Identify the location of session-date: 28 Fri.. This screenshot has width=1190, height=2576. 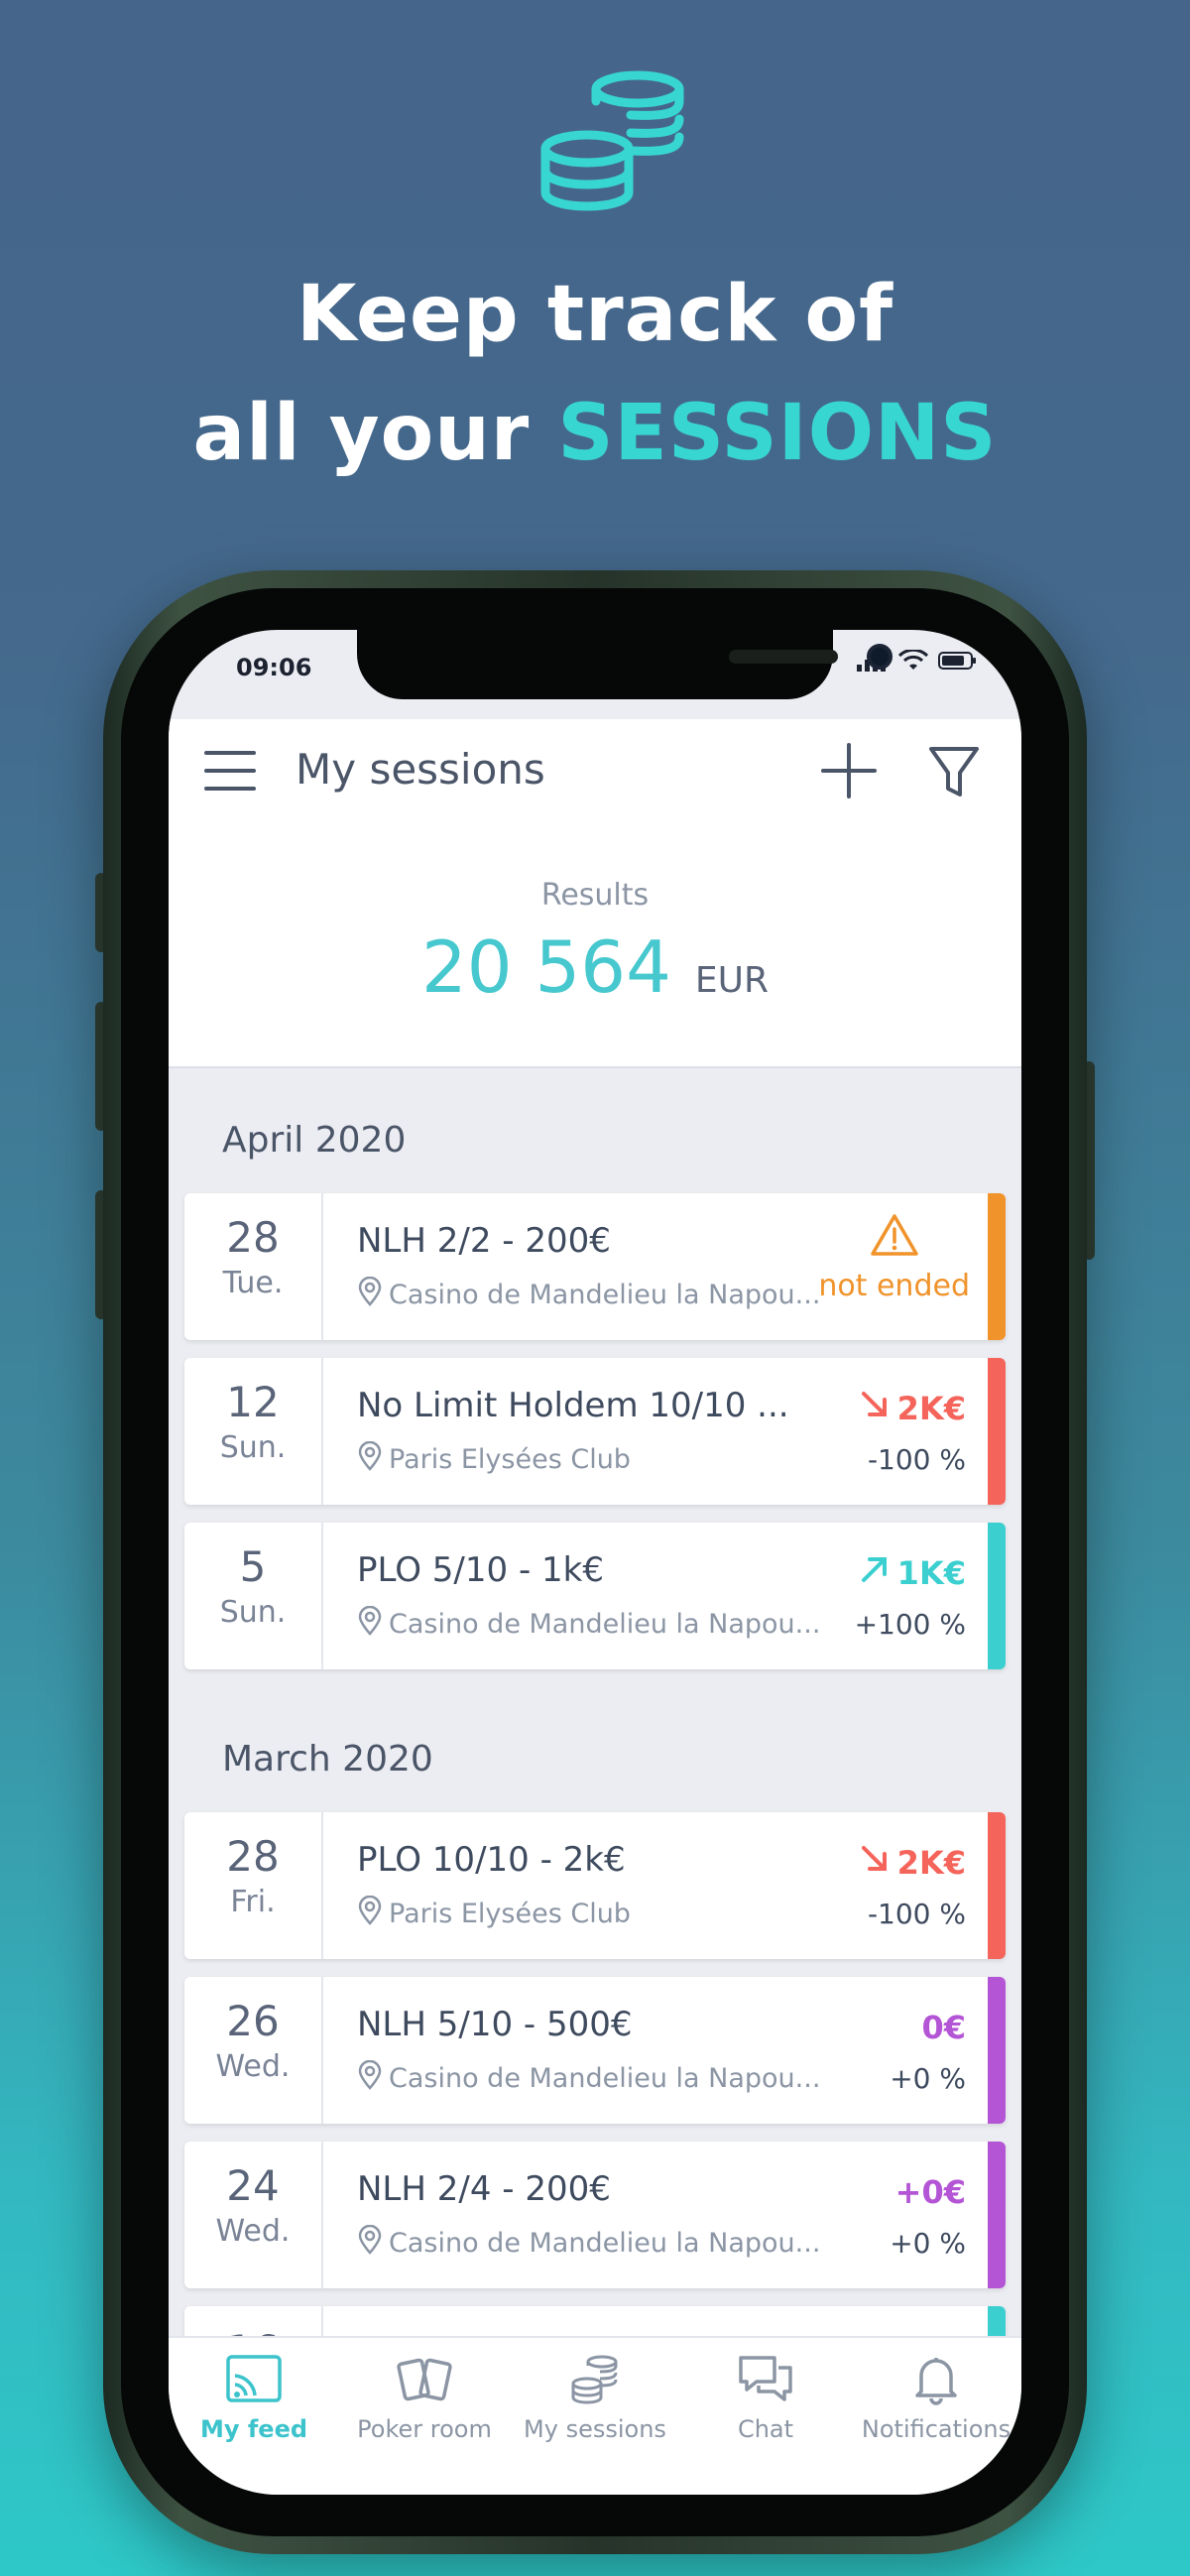
(253, 1885).